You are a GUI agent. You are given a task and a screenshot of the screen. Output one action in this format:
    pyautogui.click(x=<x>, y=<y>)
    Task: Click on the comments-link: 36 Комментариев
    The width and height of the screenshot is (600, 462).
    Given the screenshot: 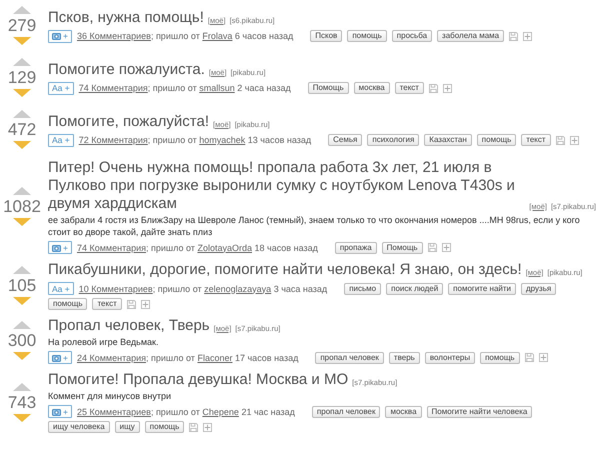 What is the action you would take?
    pyautogui.click(x=113, y=36)
    